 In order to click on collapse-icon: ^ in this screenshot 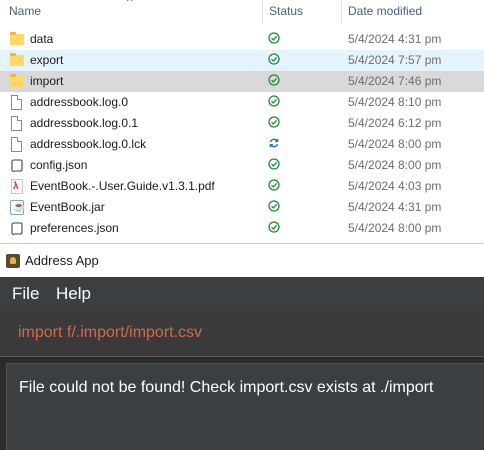, I will do `click(130, 4)`.